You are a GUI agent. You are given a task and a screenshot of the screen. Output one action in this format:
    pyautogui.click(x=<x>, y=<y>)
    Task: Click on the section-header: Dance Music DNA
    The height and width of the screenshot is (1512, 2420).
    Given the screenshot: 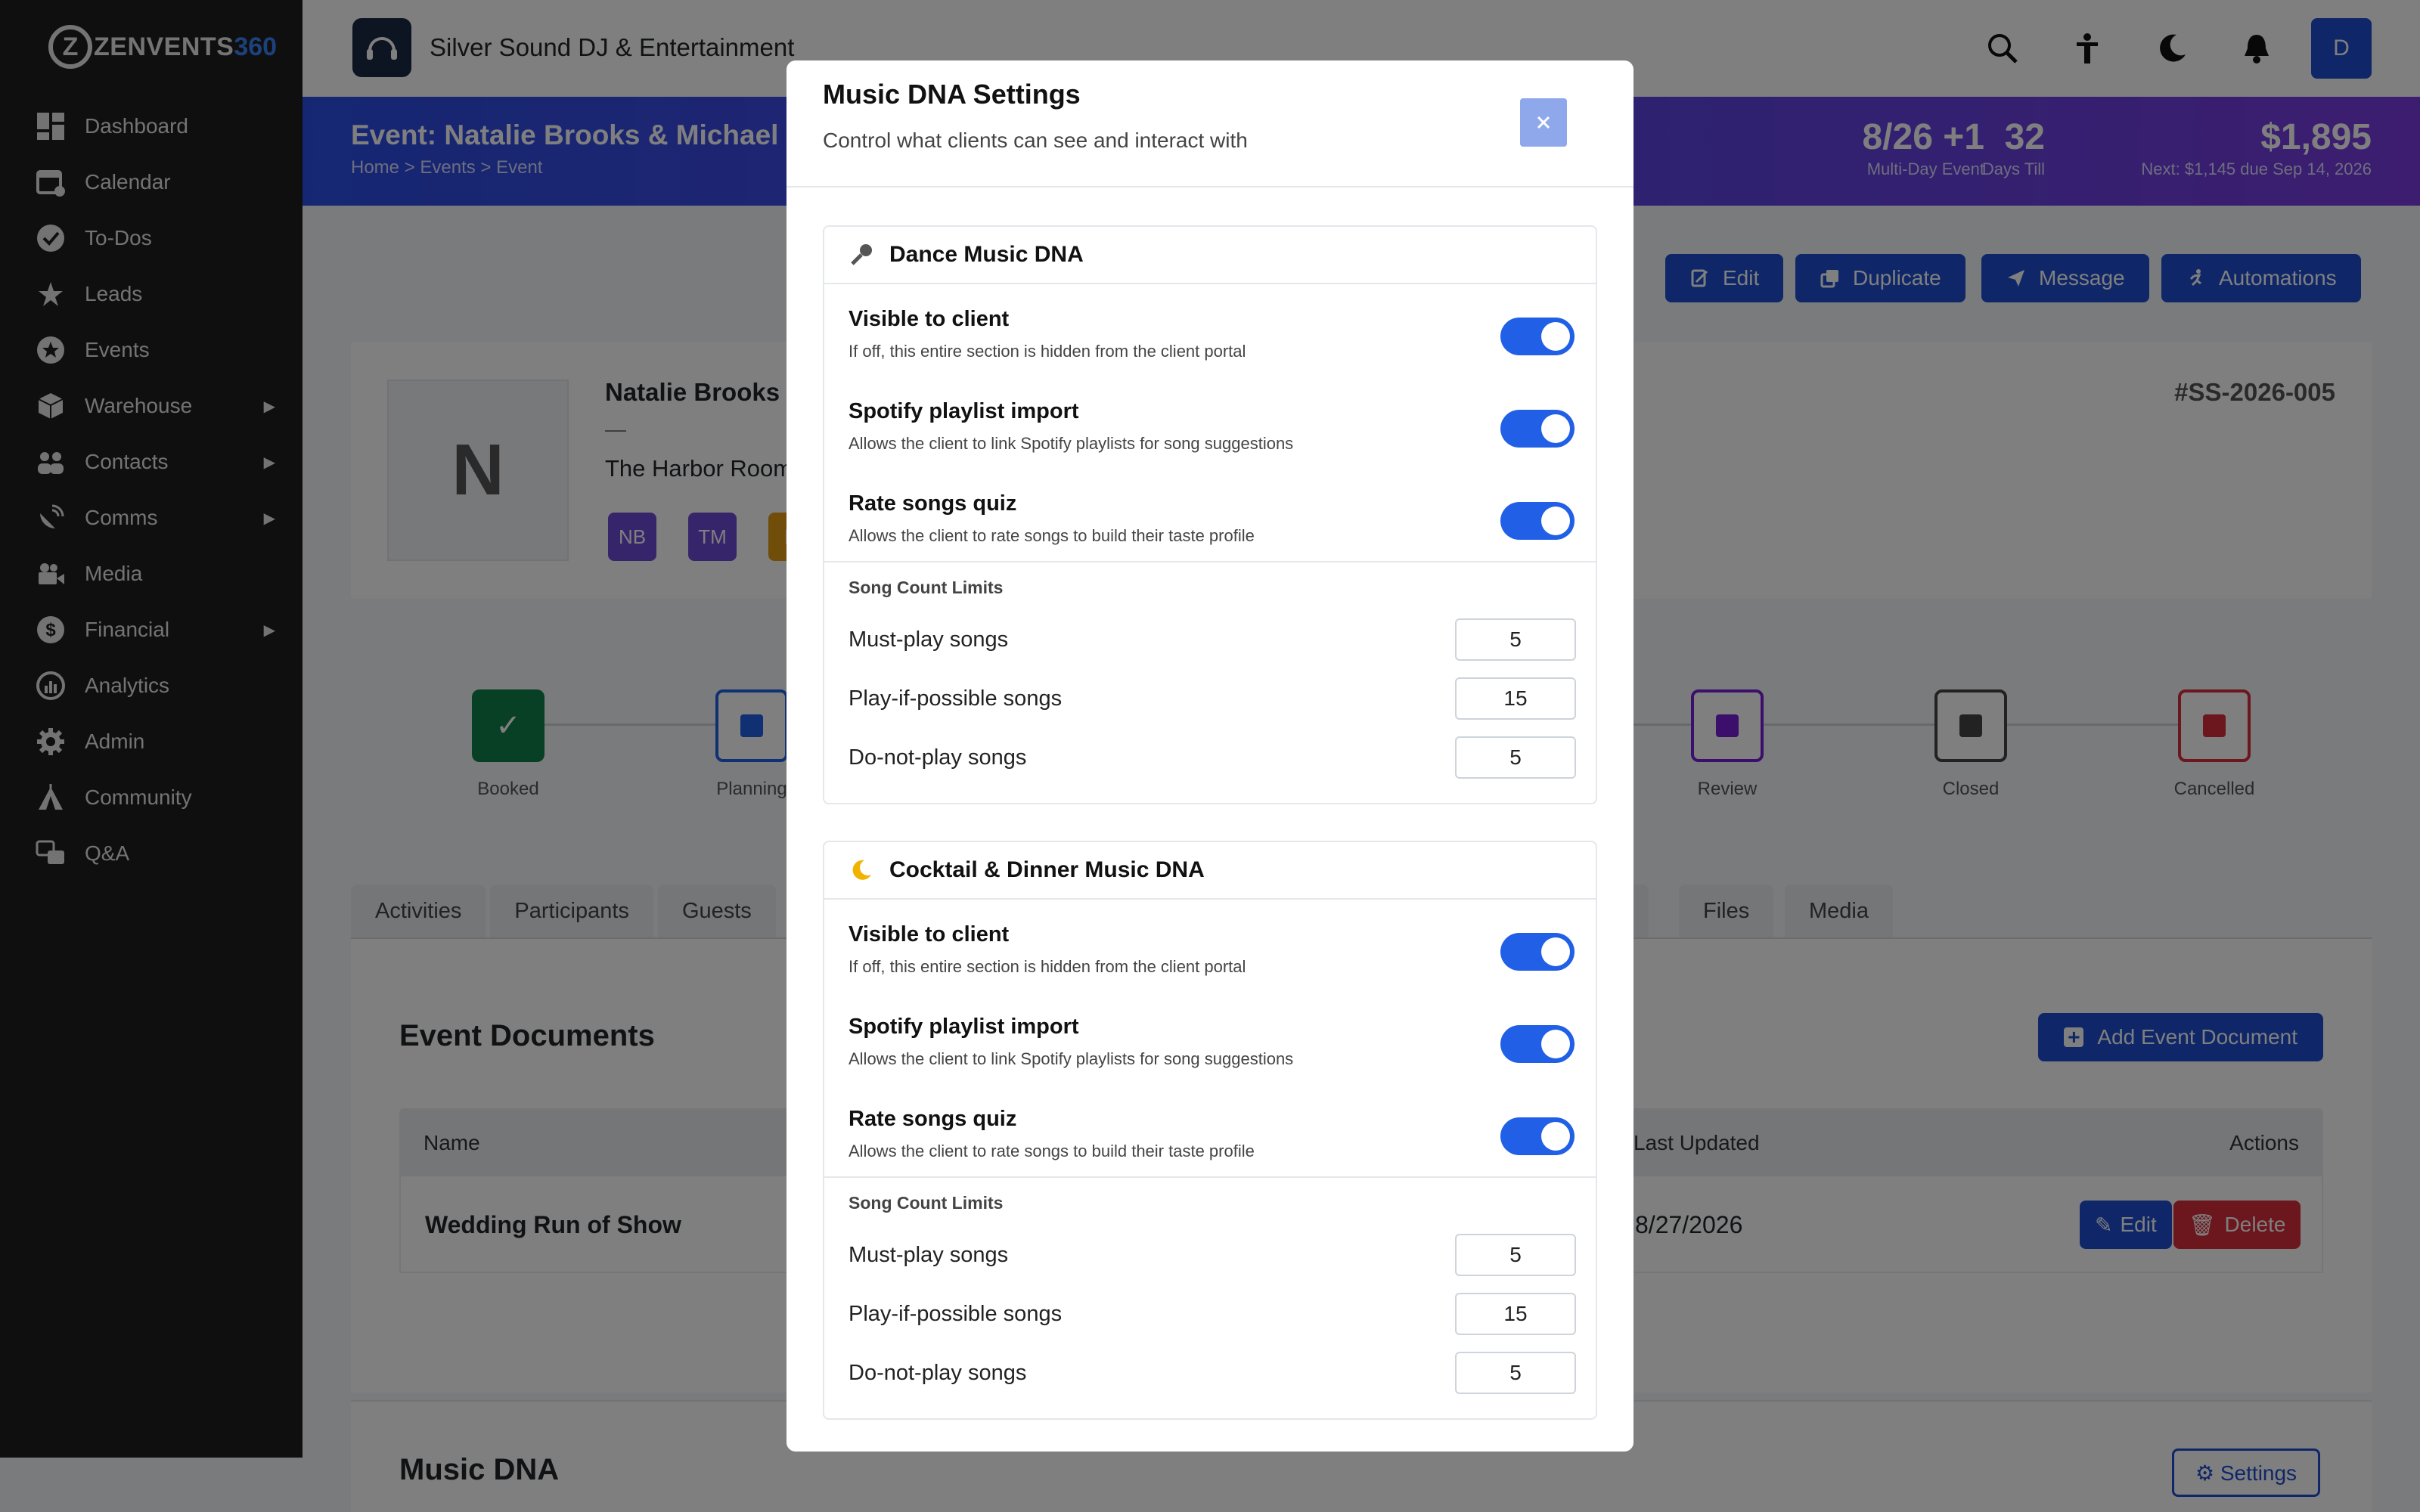 What is the action you would take?
    pyautogui.click(x=1210, y=256)
    